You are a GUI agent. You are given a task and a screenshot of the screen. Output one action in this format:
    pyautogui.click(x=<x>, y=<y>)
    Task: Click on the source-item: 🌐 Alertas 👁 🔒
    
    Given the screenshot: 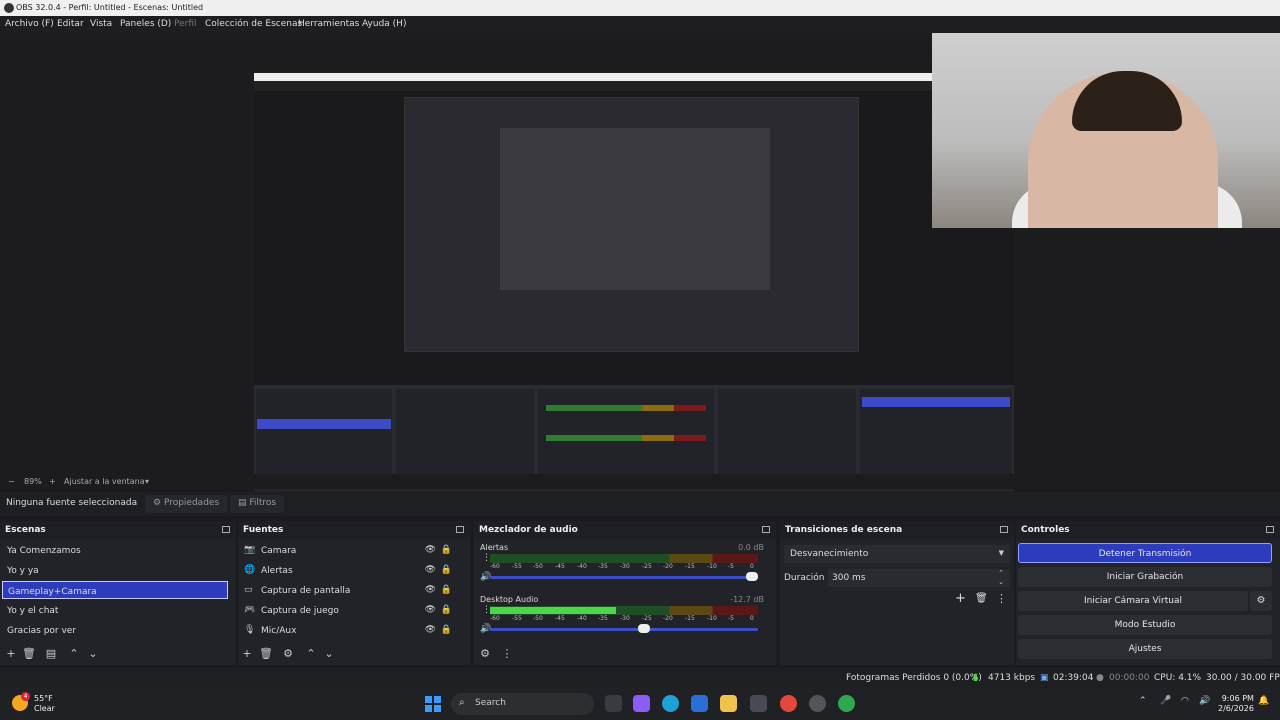 What is the action you would take?
    pyautogui.click(x=351, y=570)
    